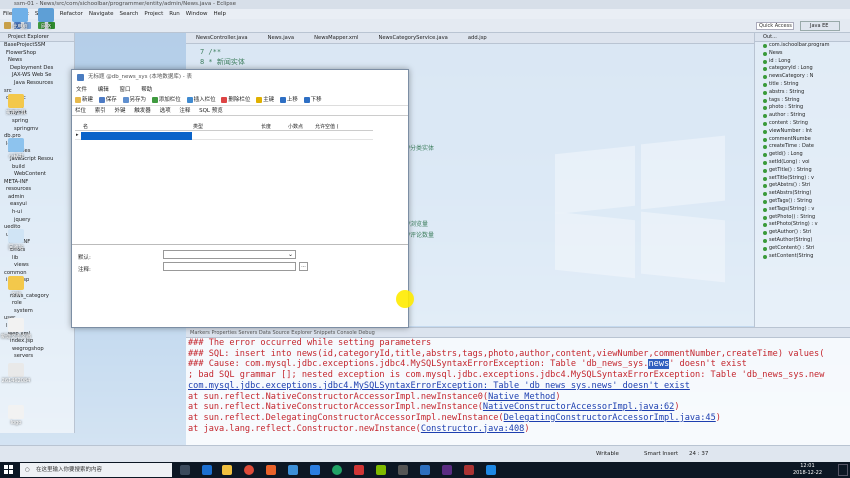 The image size is (850, 478). I want to click on outline-item: getId() : Long, so click(802, 155).